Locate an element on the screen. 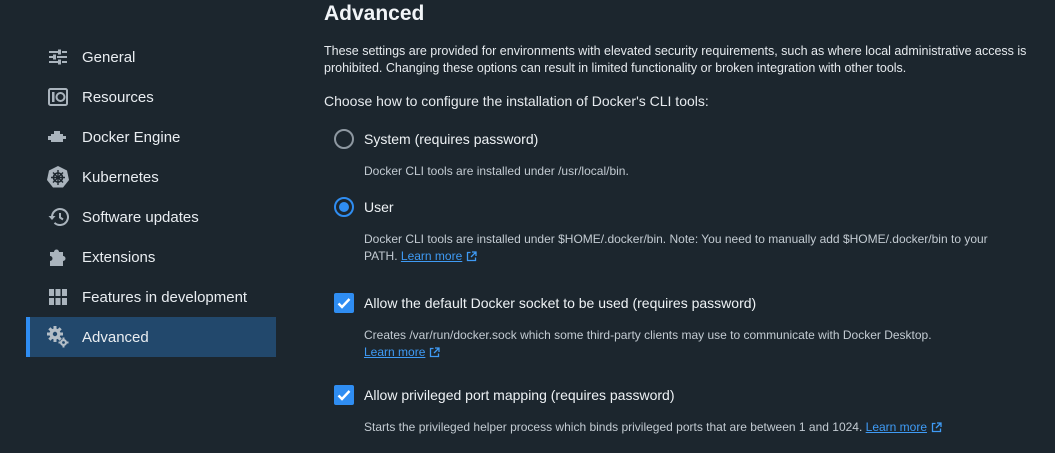  sidebar-item-features-in-development: Features in development is located at coordinates (151, 297).